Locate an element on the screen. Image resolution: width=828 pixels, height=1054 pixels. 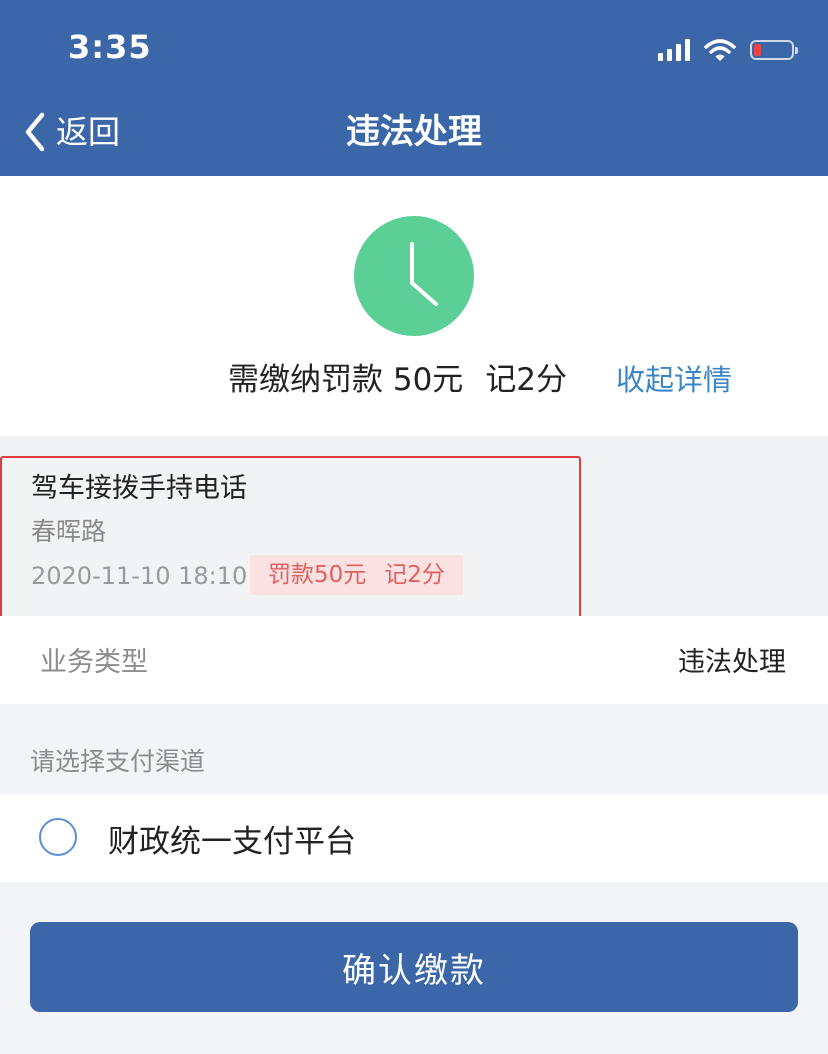
business-type-row: 业务类型 违法处理 is located at coordinates (414, 660).